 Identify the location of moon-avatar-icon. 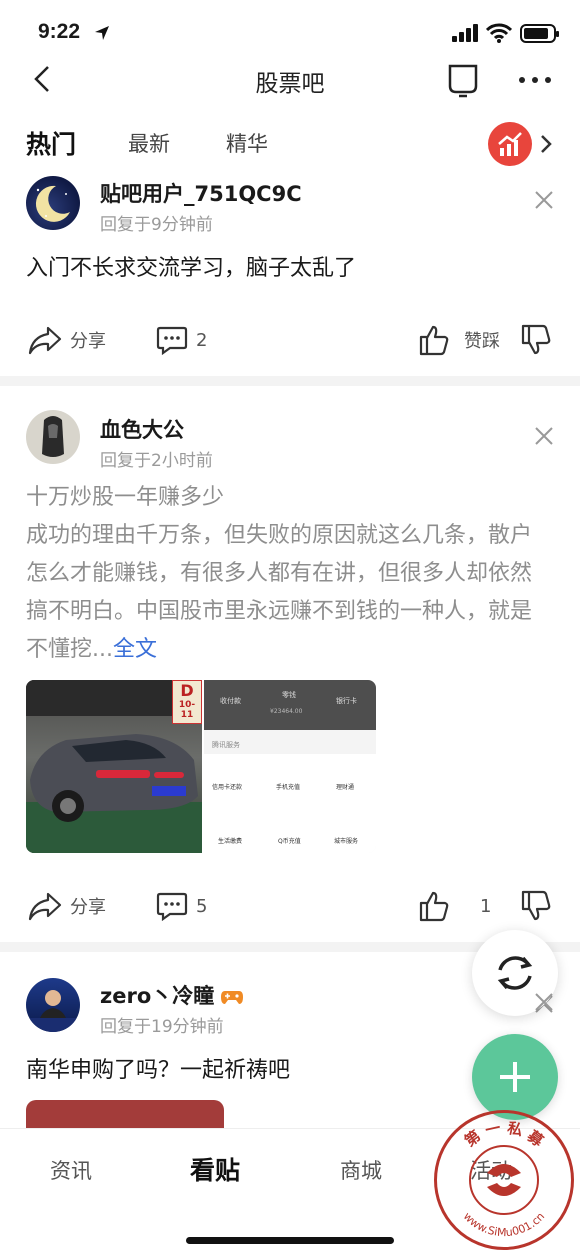
(52, 203).